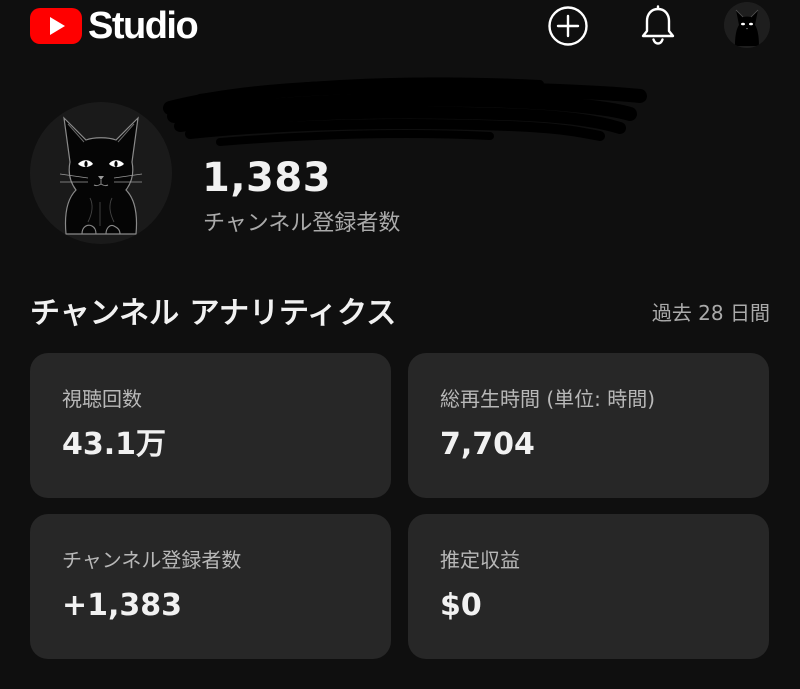  I want to click on studio-logo: Studio, so click(114, 26).